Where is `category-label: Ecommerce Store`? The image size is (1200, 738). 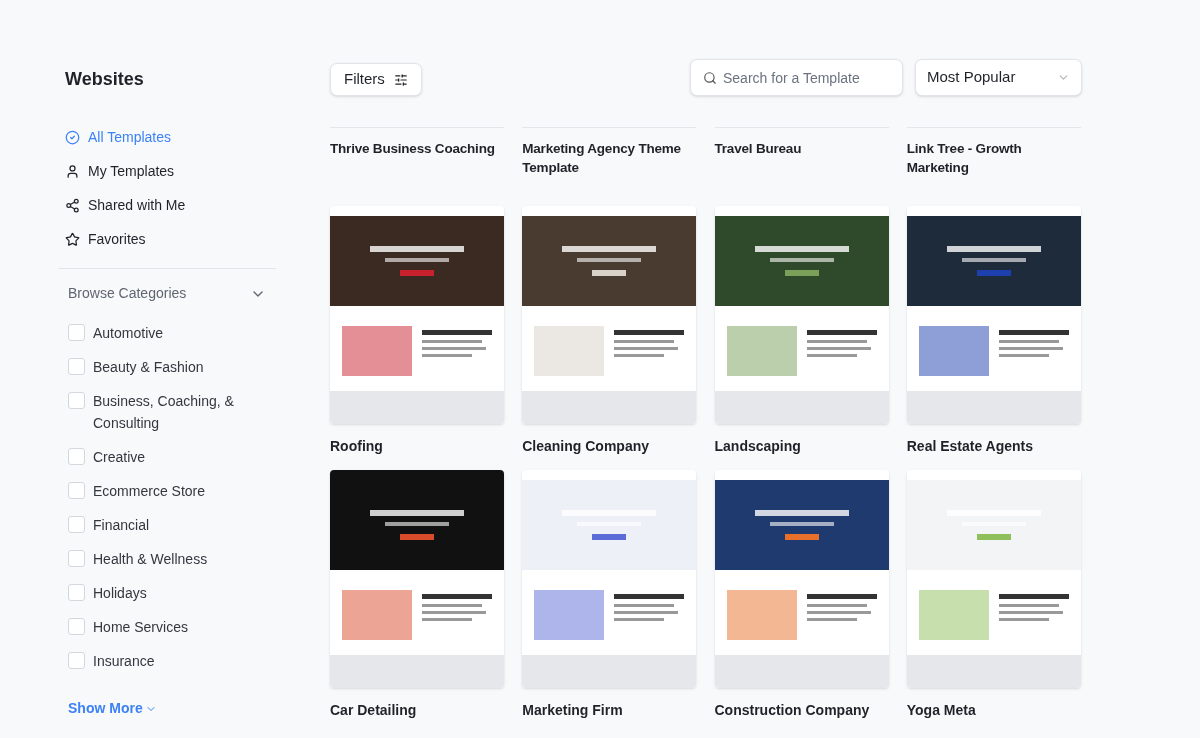 category-label: Ecommerce Store is located at coordinates (150, 491).